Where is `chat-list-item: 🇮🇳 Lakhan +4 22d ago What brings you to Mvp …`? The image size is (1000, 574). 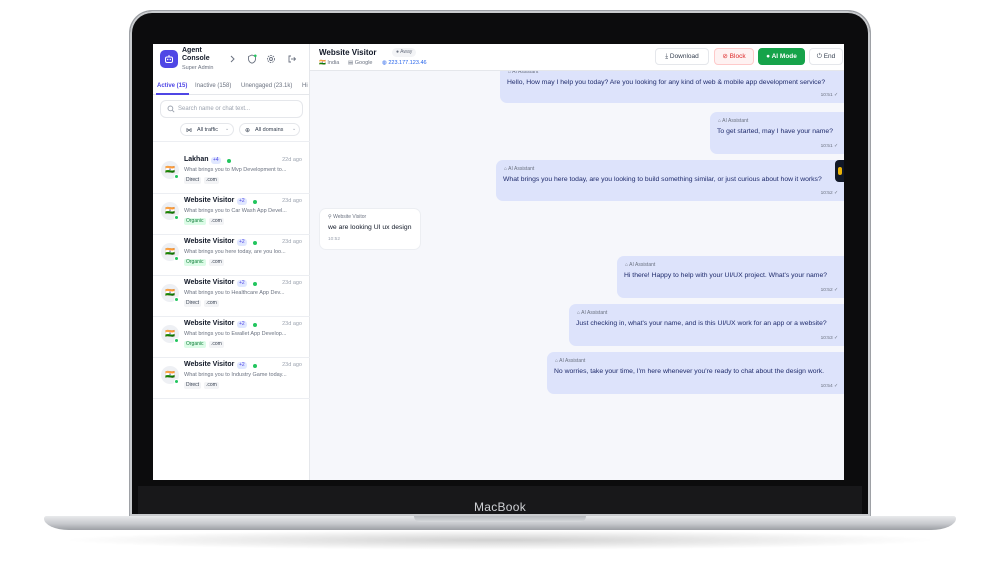
chat-list-item: 🇮🇳 Lakhan +4 22d ago What brings you to Mvp … is located at coordinates (231, 173).